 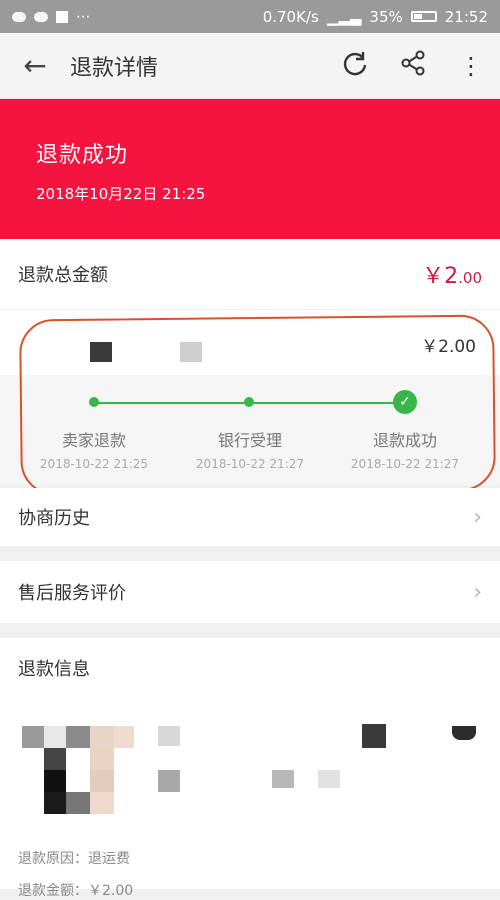 I want to click on refund-info-header: 退款信息, so click(x=250, y=668).